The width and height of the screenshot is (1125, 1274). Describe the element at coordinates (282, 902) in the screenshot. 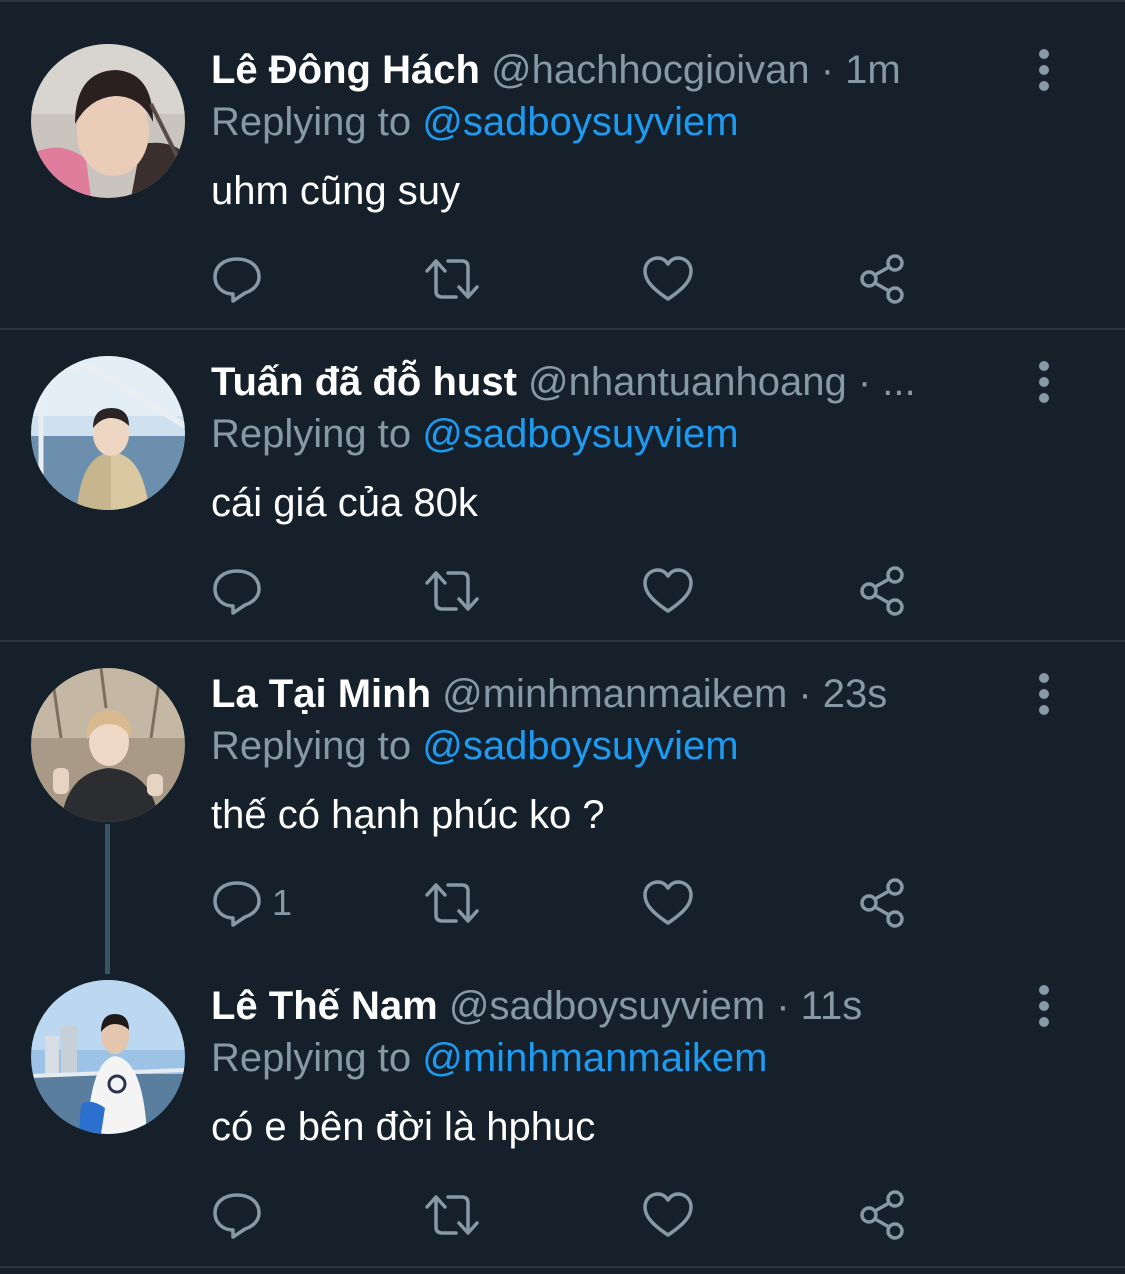

I see `reply-count: 1` at that location.